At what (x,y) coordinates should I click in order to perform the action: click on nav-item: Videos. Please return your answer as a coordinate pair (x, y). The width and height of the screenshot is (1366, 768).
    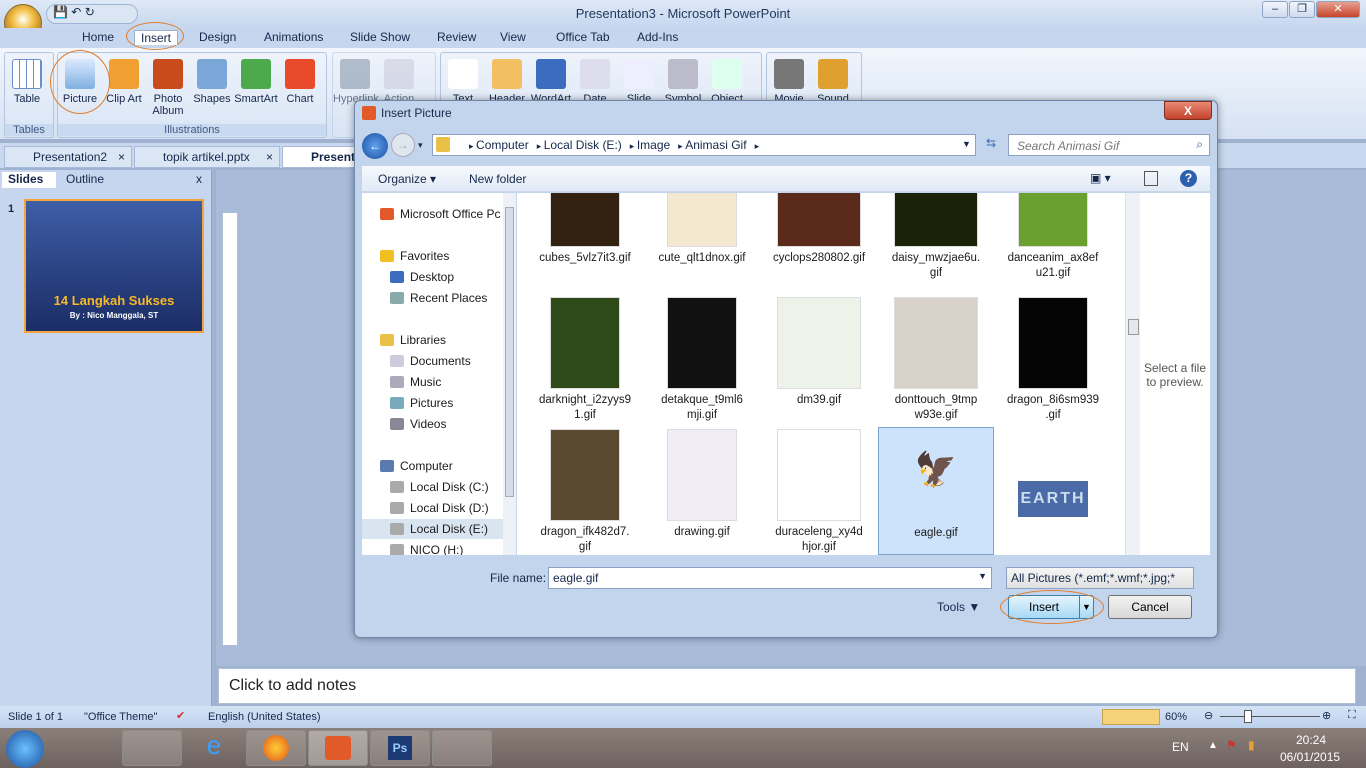
    Looking at the image, I should click on (438, 424).